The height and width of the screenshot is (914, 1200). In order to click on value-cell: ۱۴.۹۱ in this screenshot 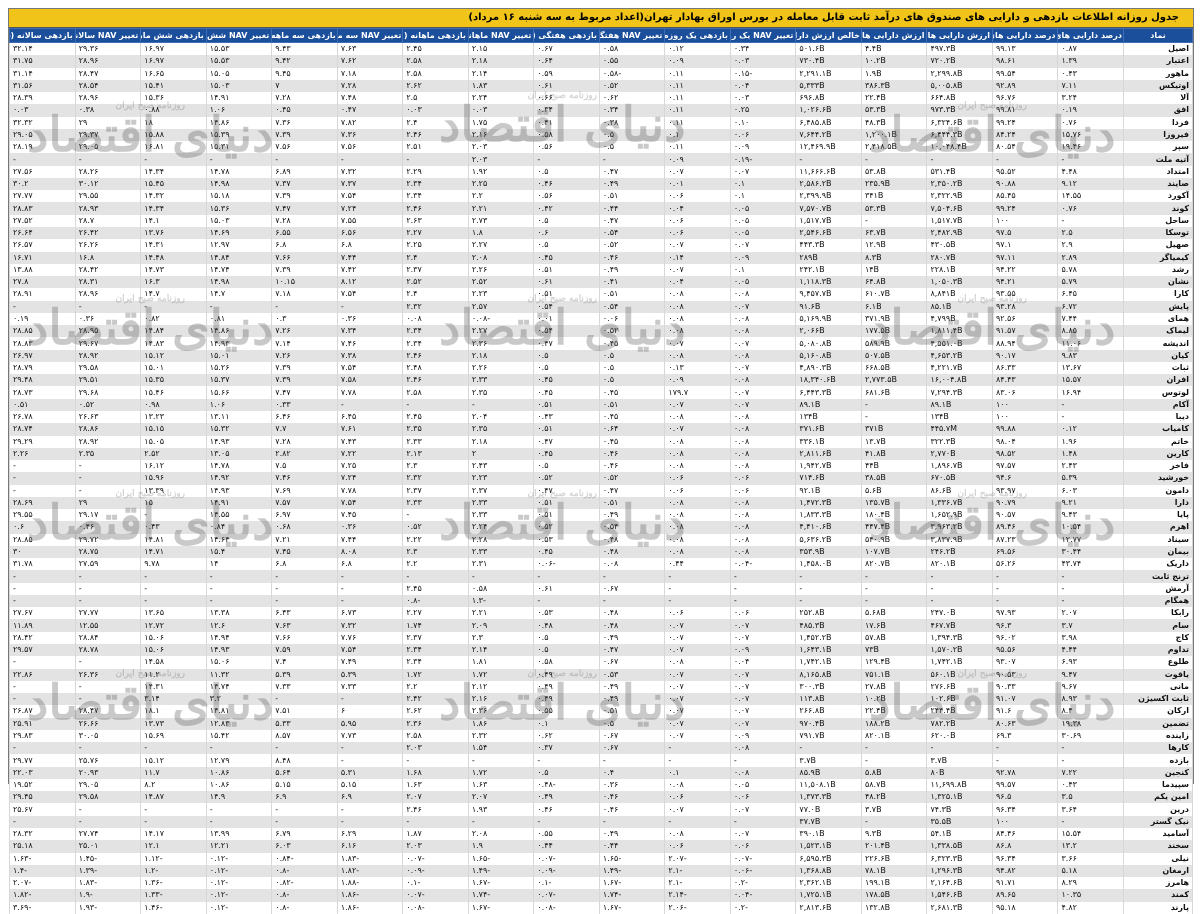, I will do `click(239, 98)`.